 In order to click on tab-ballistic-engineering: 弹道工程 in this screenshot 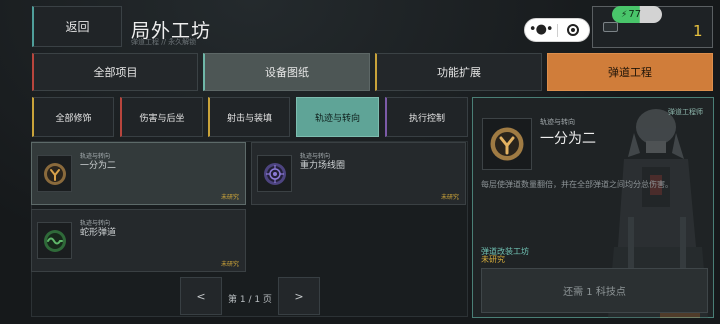, I will do `click(630, 72)`.